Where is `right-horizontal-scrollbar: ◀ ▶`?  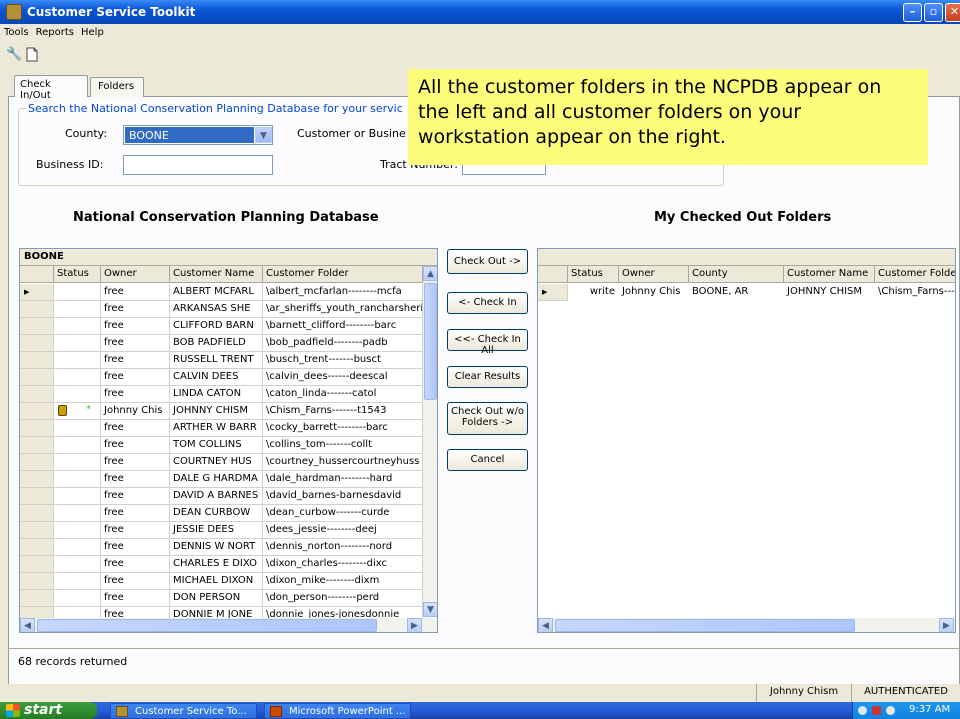
right-horizontal-scrollbar: ◀ ▶ is located at coordinates (746, 625).